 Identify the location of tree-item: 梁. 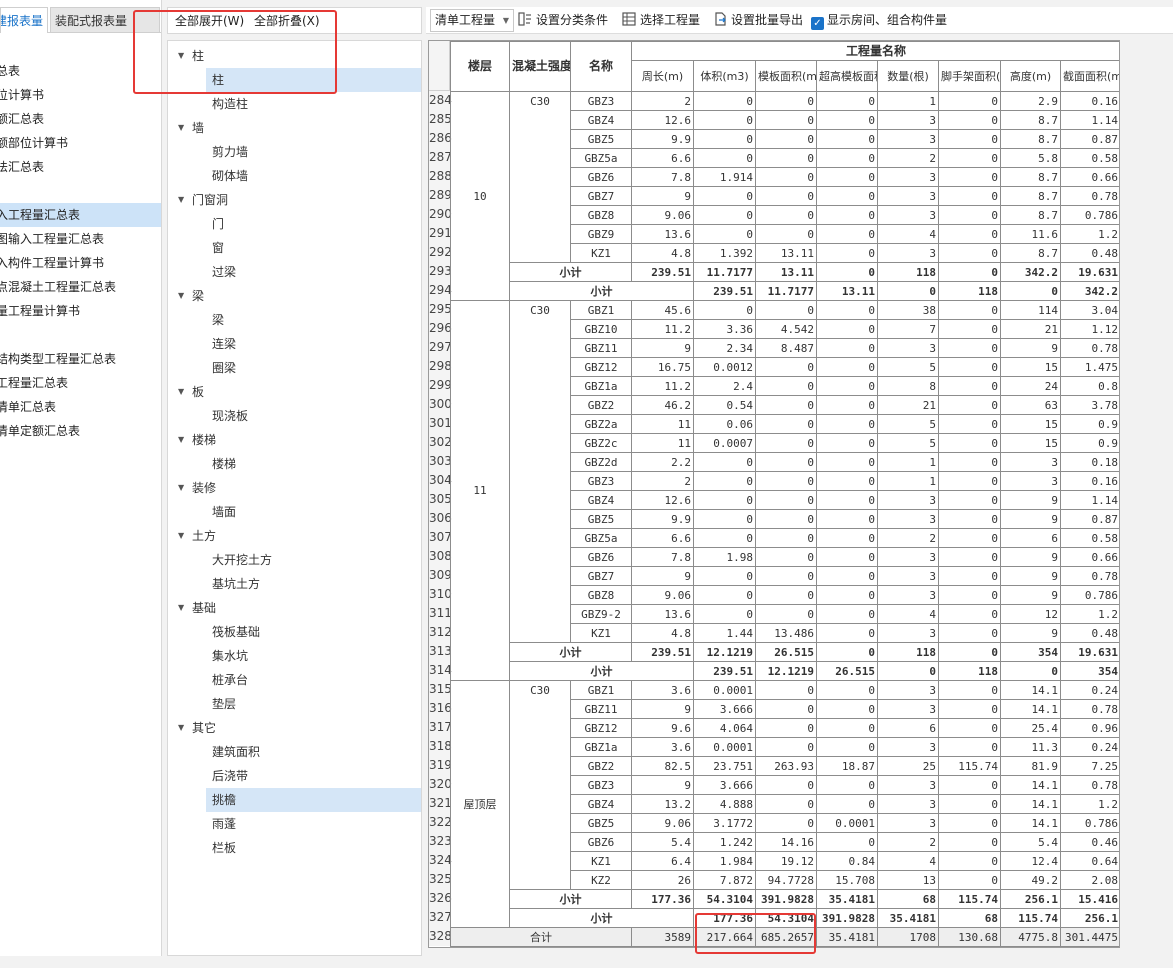
(313, 320).